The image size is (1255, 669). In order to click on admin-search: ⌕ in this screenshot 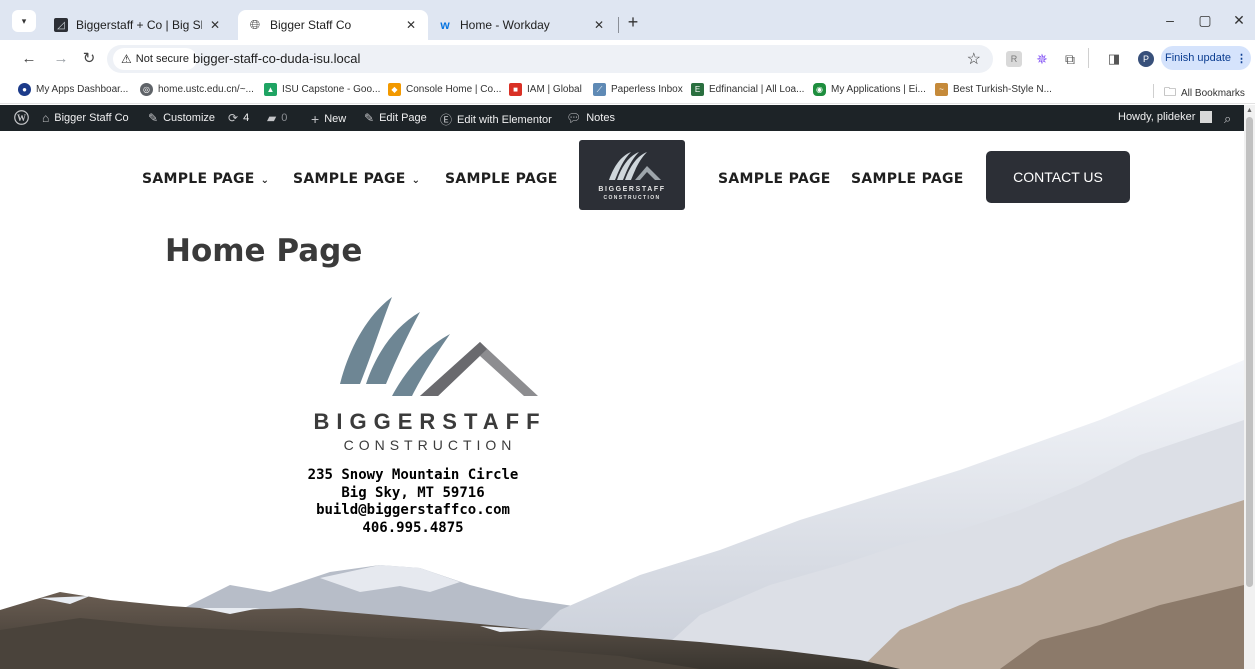, I will do `click(1227, 119)`.